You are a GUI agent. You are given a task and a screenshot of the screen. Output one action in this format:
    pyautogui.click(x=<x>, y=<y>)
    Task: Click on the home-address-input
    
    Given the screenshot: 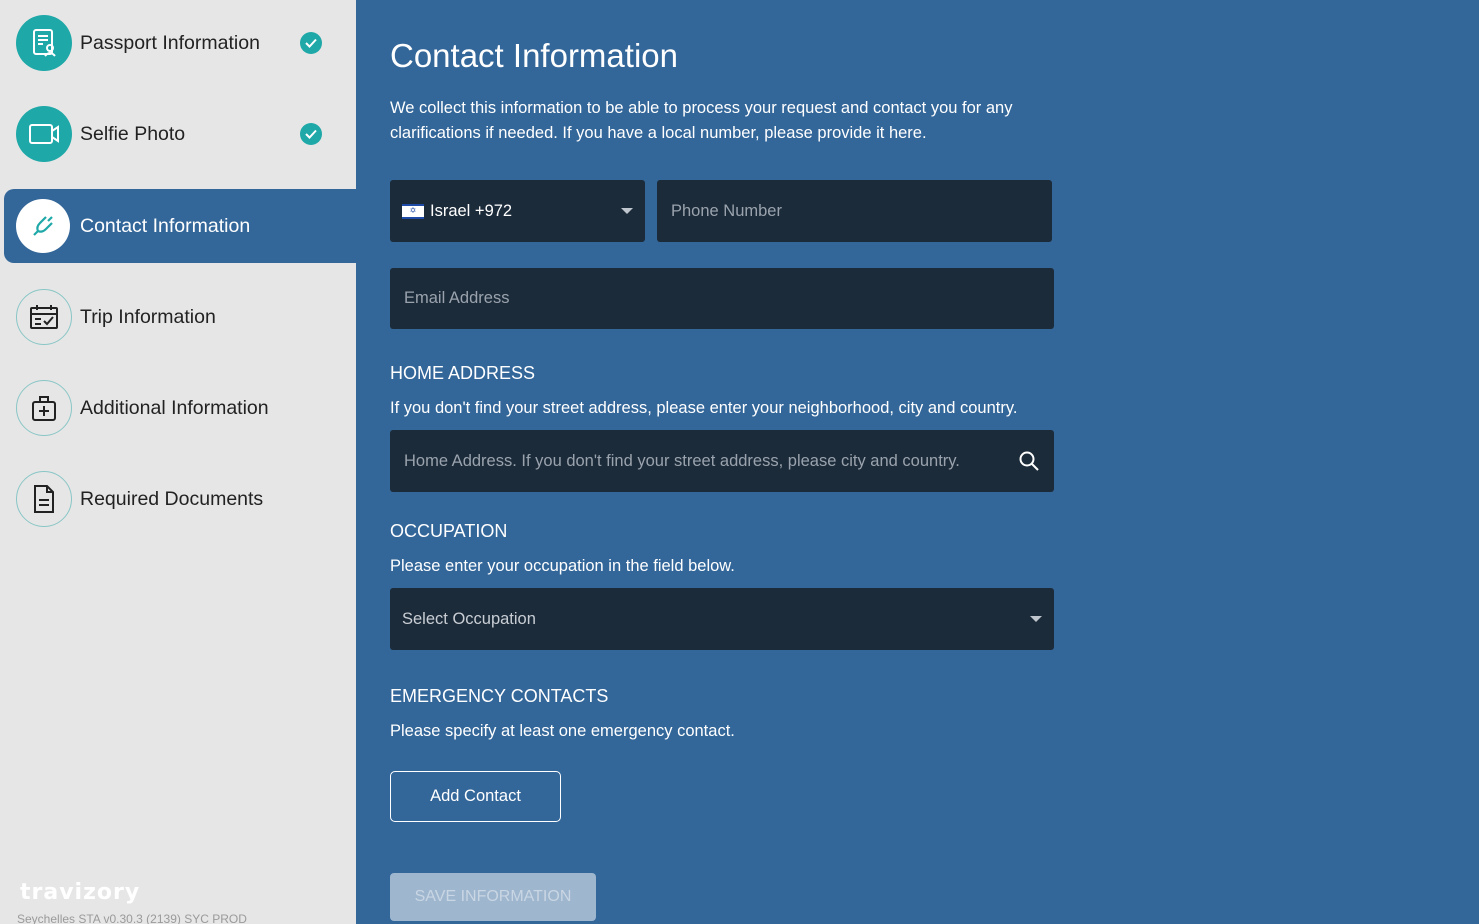 What is the action you would take?
    pyautogui.click(x=722, y=461)
    